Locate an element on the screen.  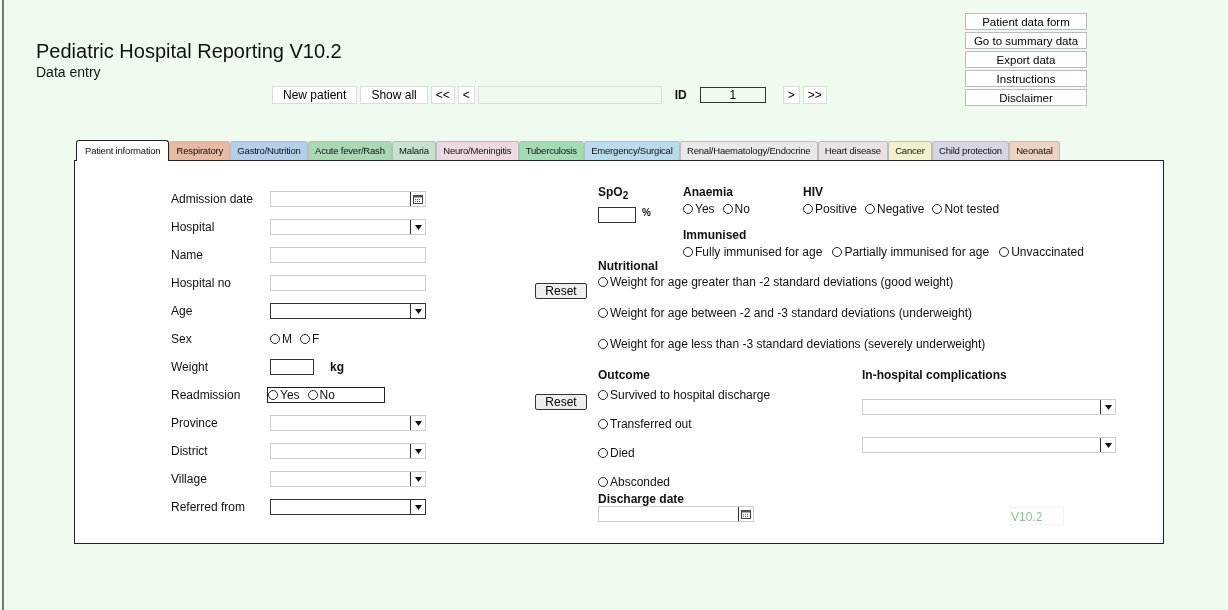
last-record-button: >> is located at coordinates (814, 95).